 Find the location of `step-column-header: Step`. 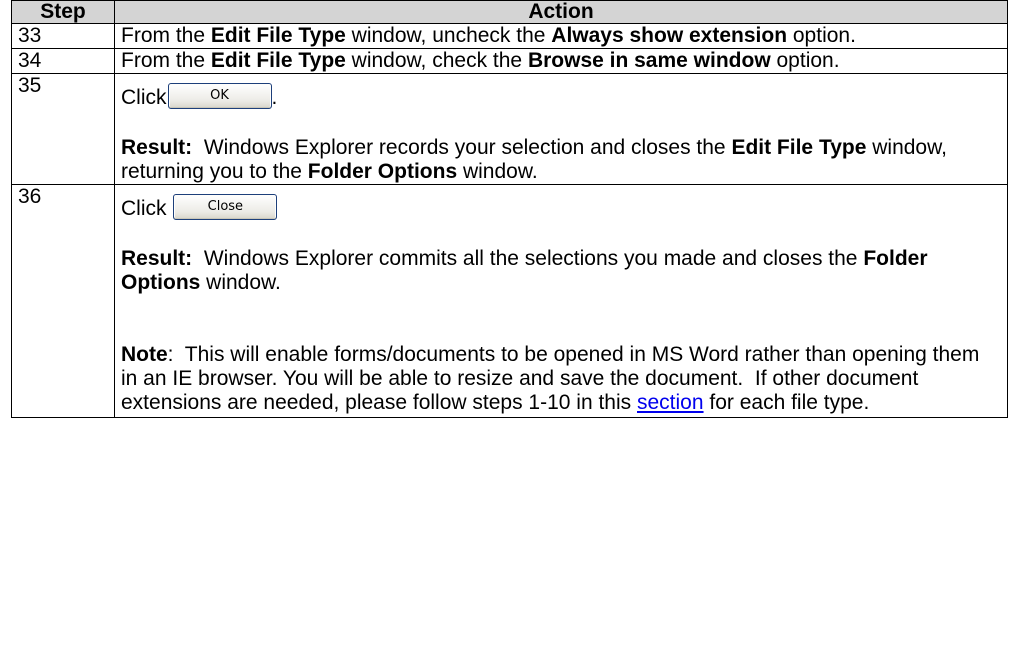

step-column-header: Step is located at coordinates (63, 12).